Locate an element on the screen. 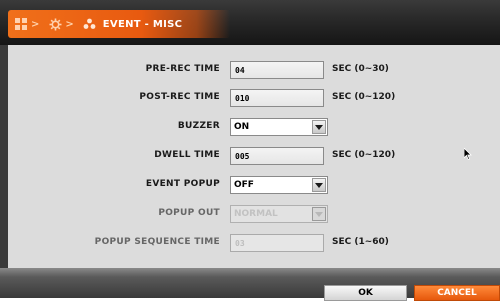 Image resolution: width=500 pixels, height=301 pixels. post-rec-time-input: 010 is located at coordinates (277, 98).